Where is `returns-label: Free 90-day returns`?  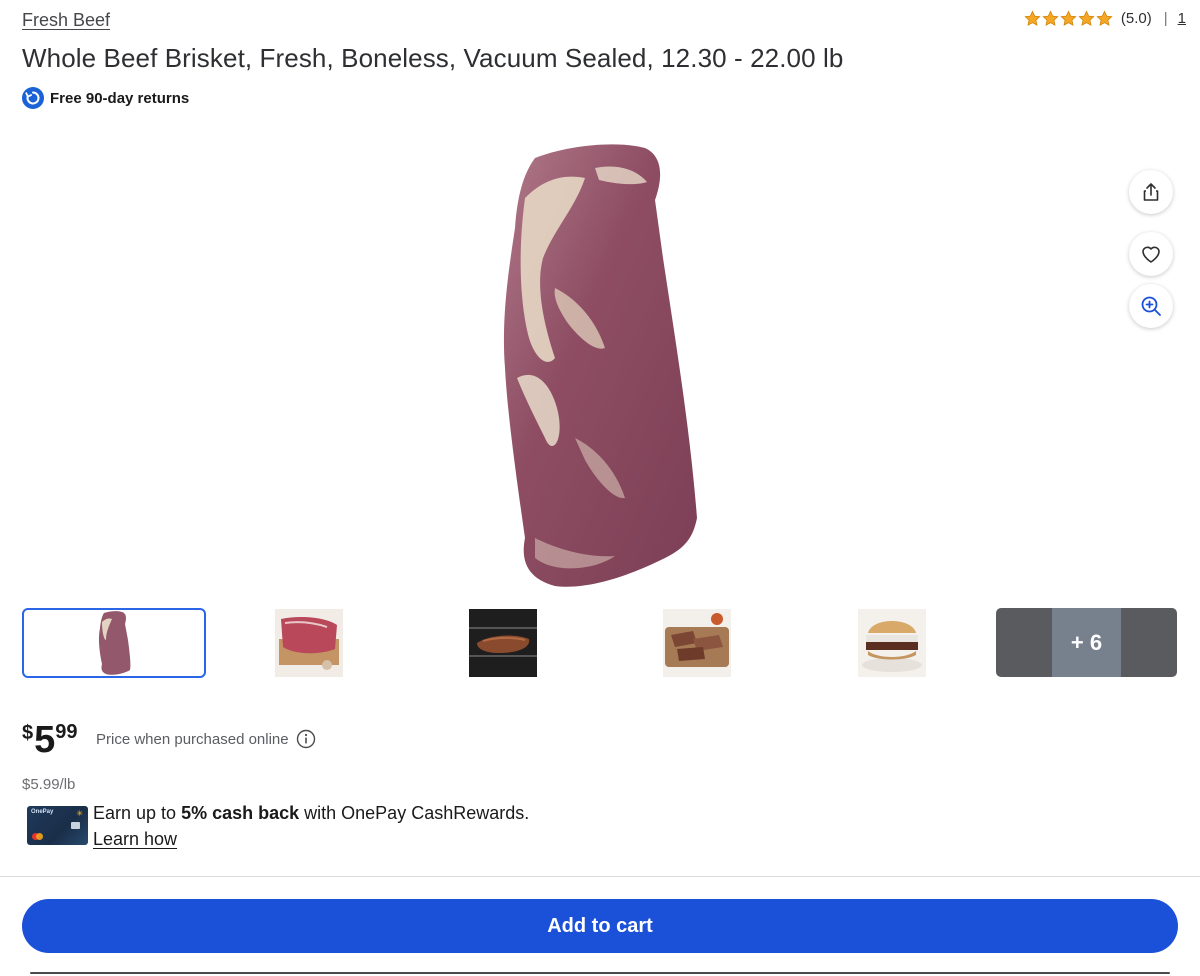
returns-label: Free 90-day returns is located at coordinates (120, 98).